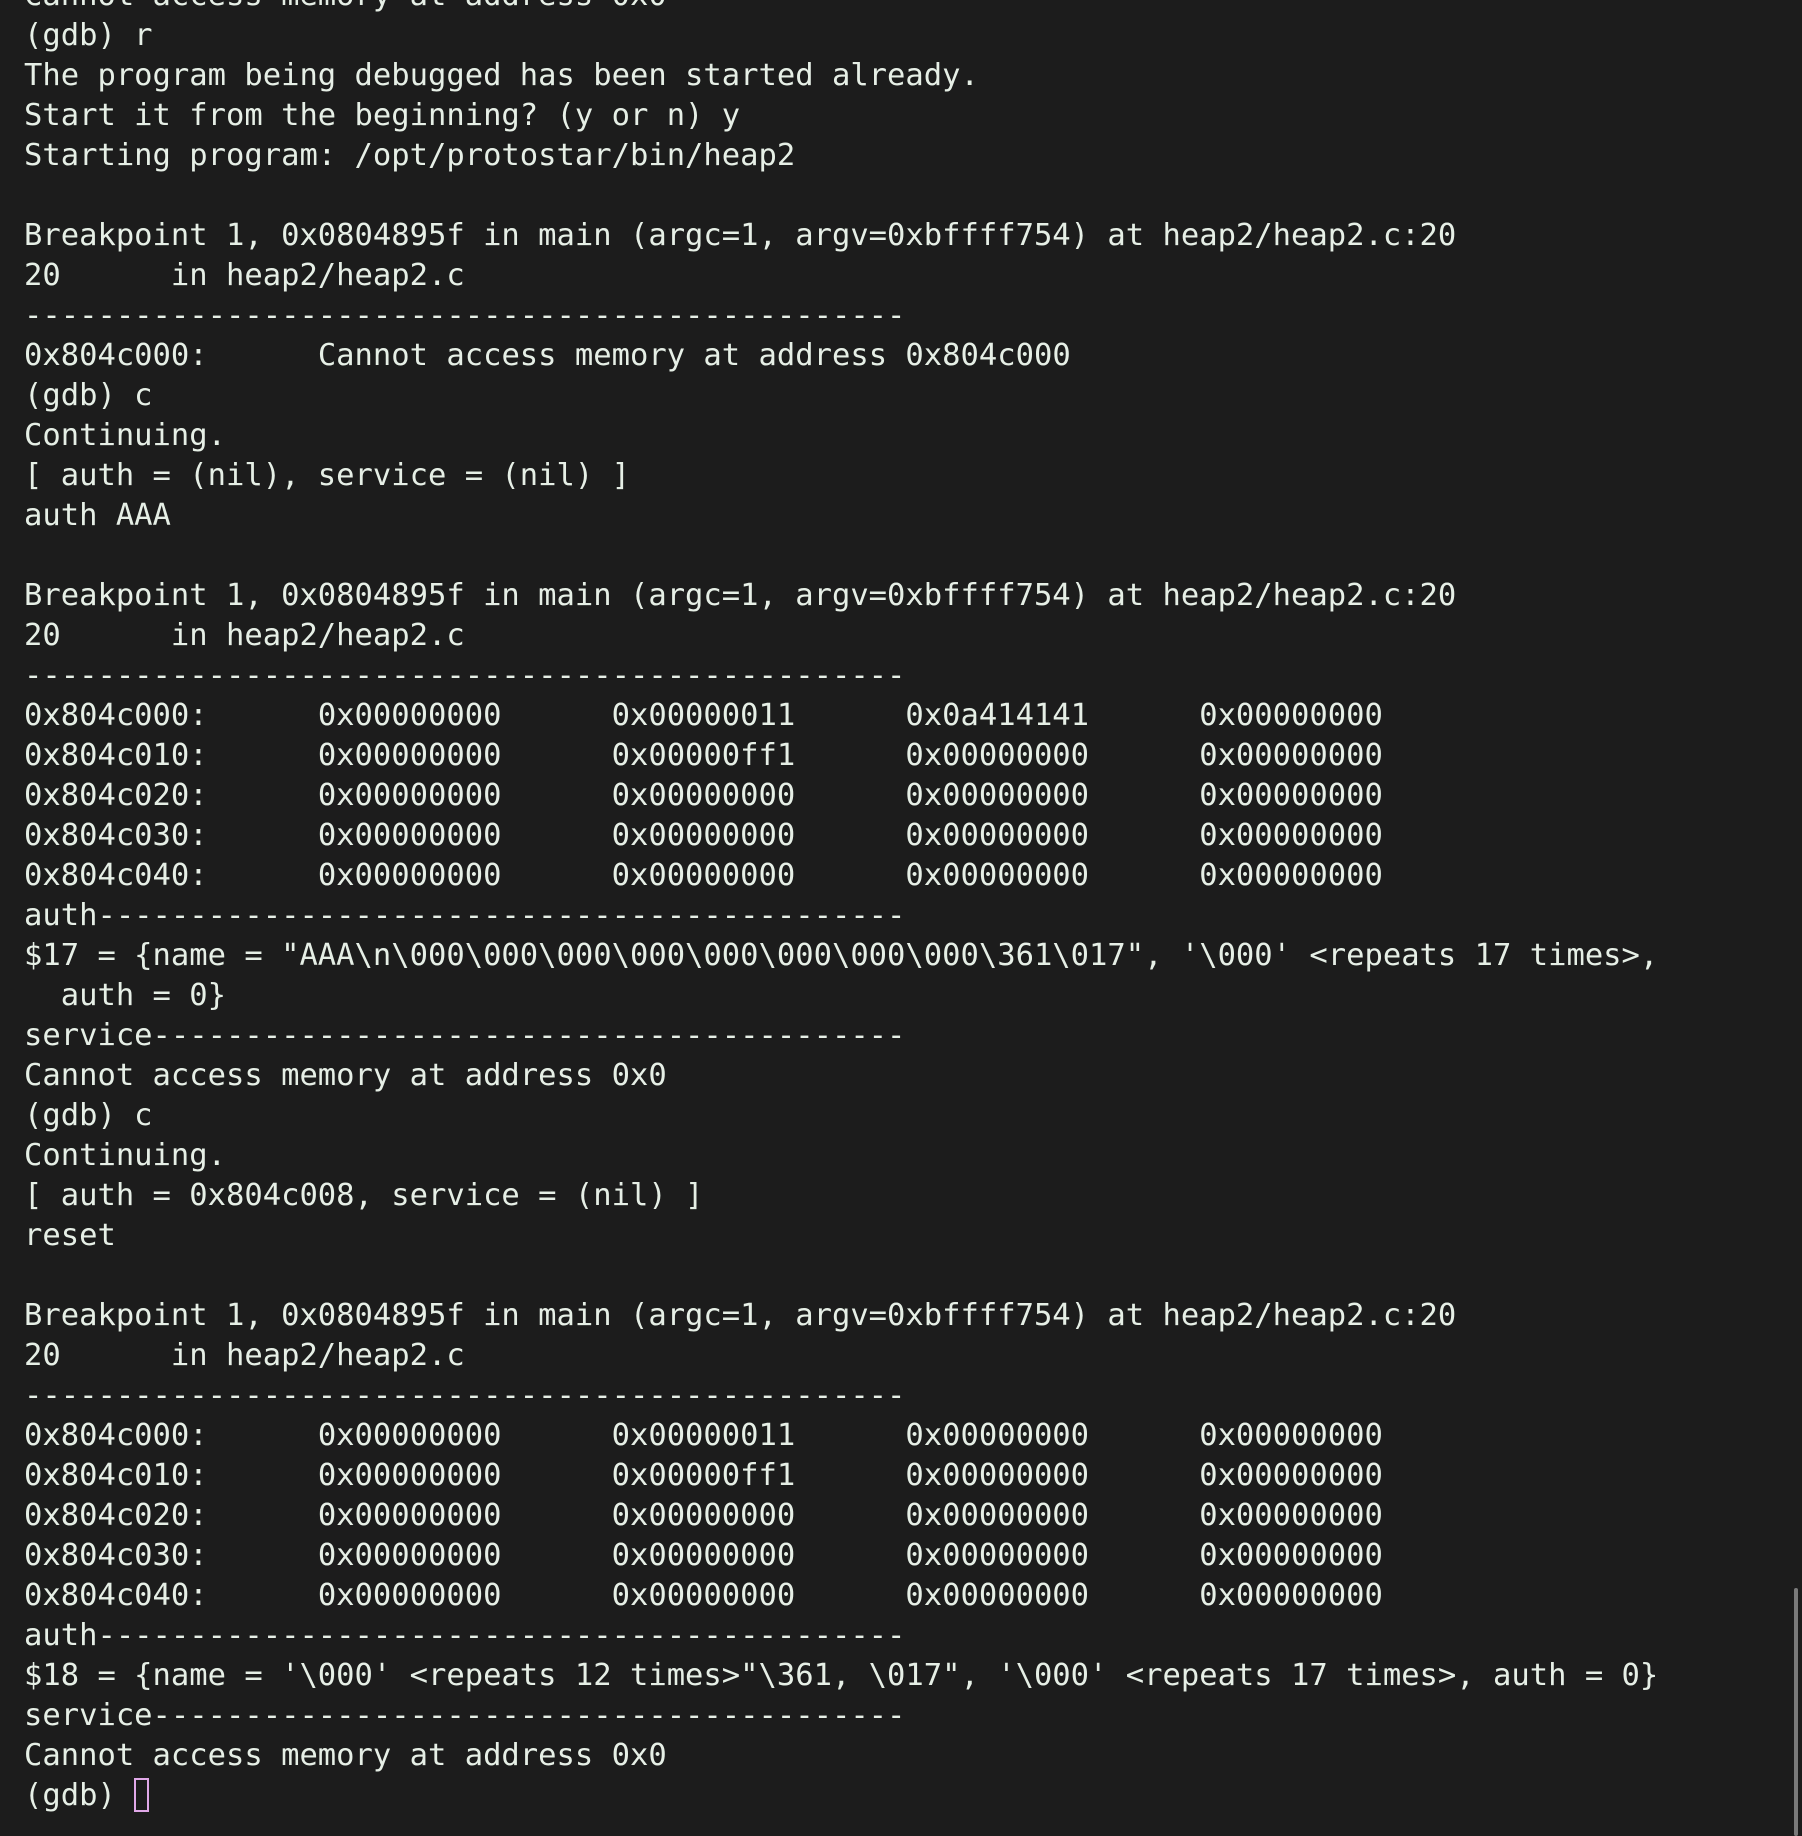  I want to click on terminal-line: auth AAA, so click(97, 515).